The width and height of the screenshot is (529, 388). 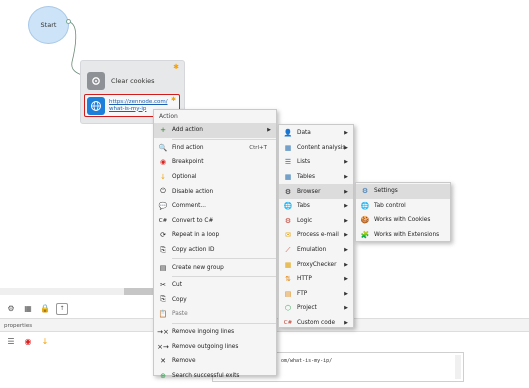 I want to click on start-label: Start, so click(x=48, y=25).